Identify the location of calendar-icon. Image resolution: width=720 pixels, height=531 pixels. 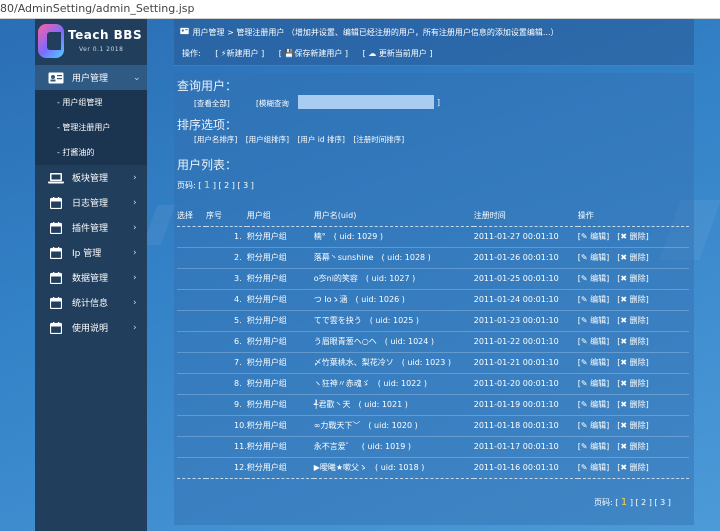
(56, 302).